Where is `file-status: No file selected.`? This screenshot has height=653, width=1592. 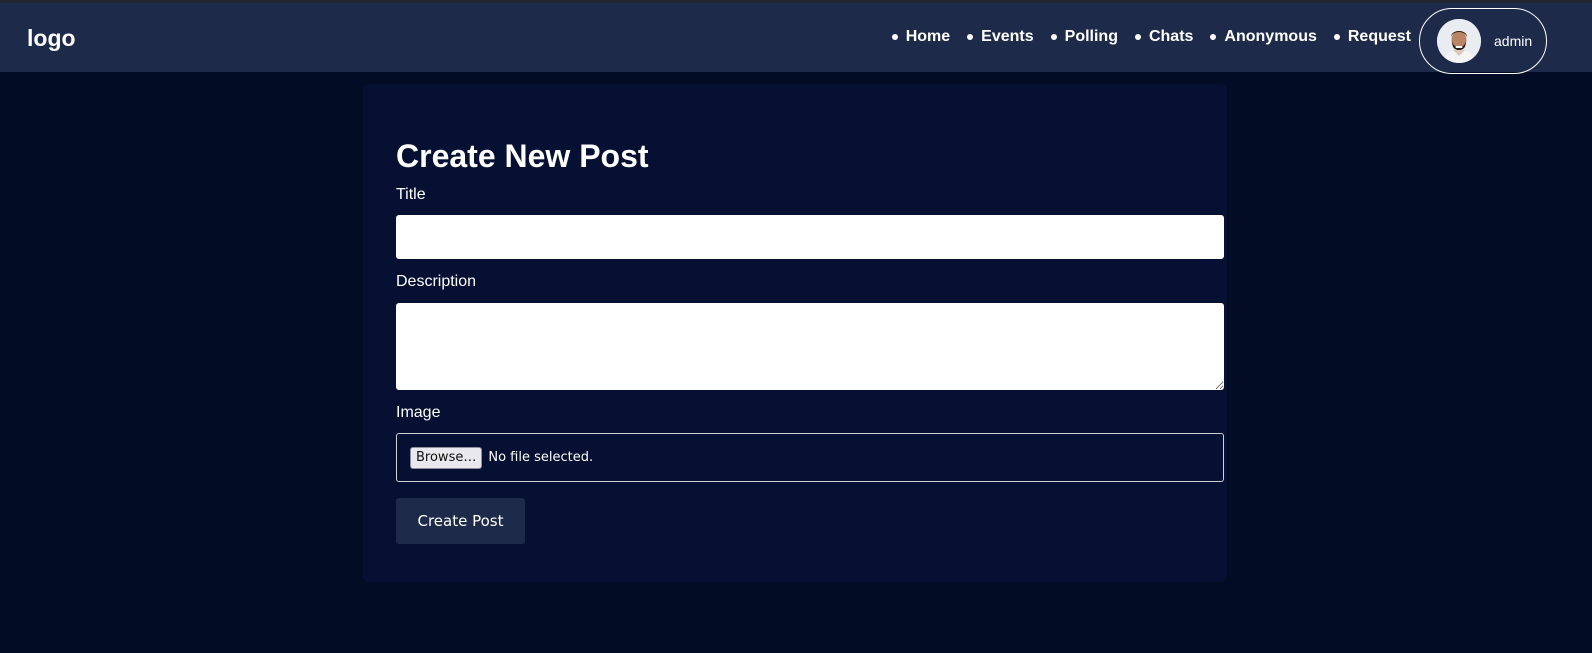
file-status: No file selected. is located at coordinates (541, 457).